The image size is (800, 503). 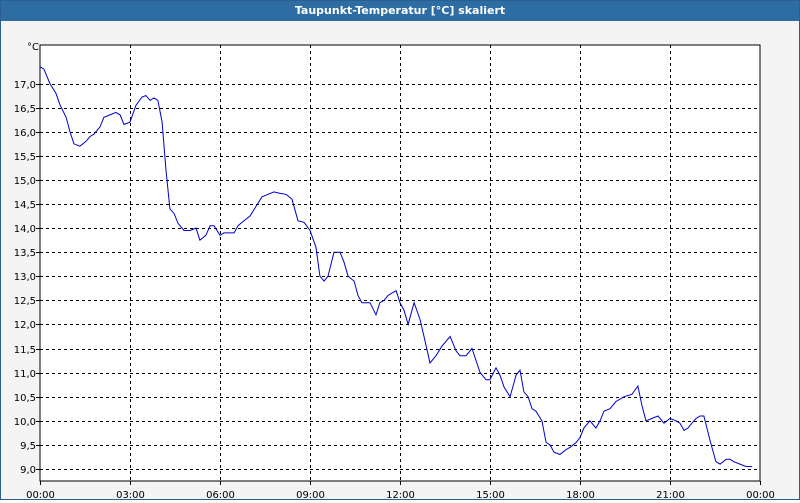 I want to click on y-tick-label: 12,5, so click(x=25, y=301).